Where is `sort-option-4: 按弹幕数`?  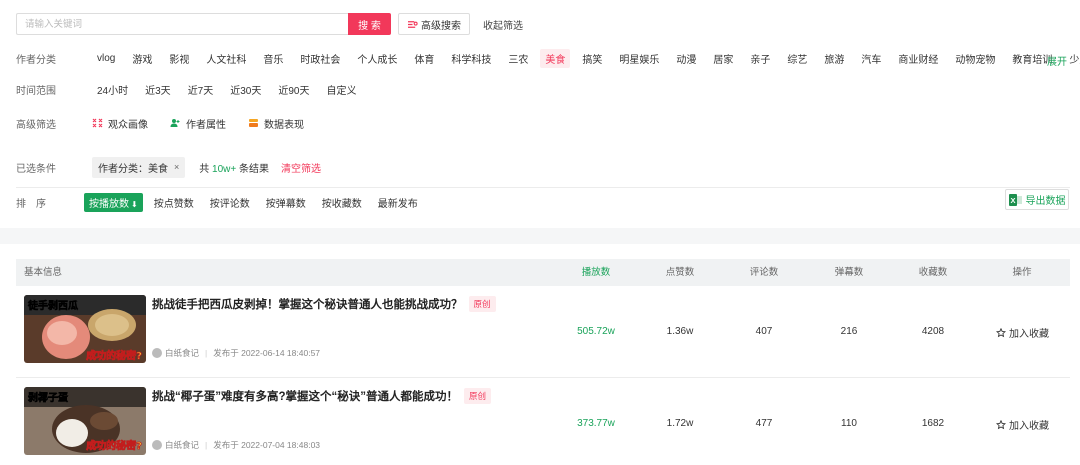
sort-option-4: 按弹幕数 is located at coordinates (286, 202).